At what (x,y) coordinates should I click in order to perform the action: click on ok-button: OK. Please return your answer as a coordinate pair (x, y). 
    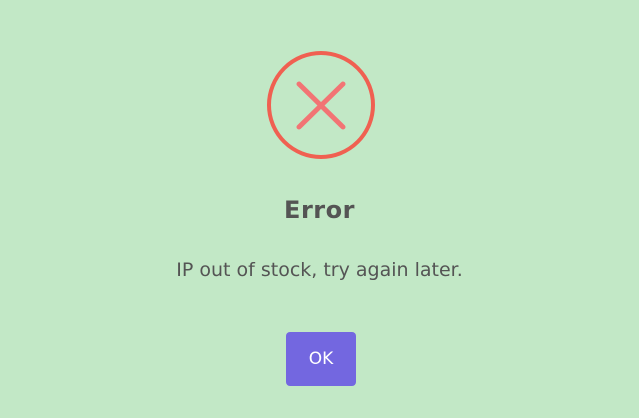
    Looking at the image, I should click on (321, 359).